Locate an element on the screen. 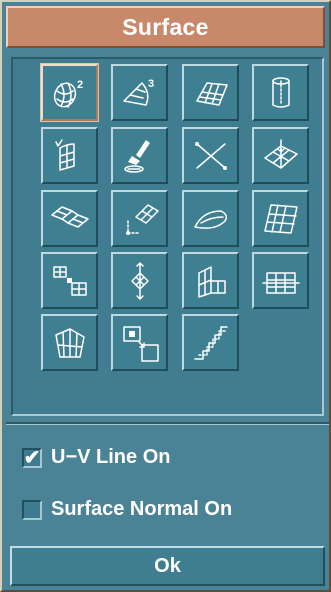  offset-patch-surface-icon is located at coordinates (142, 219).